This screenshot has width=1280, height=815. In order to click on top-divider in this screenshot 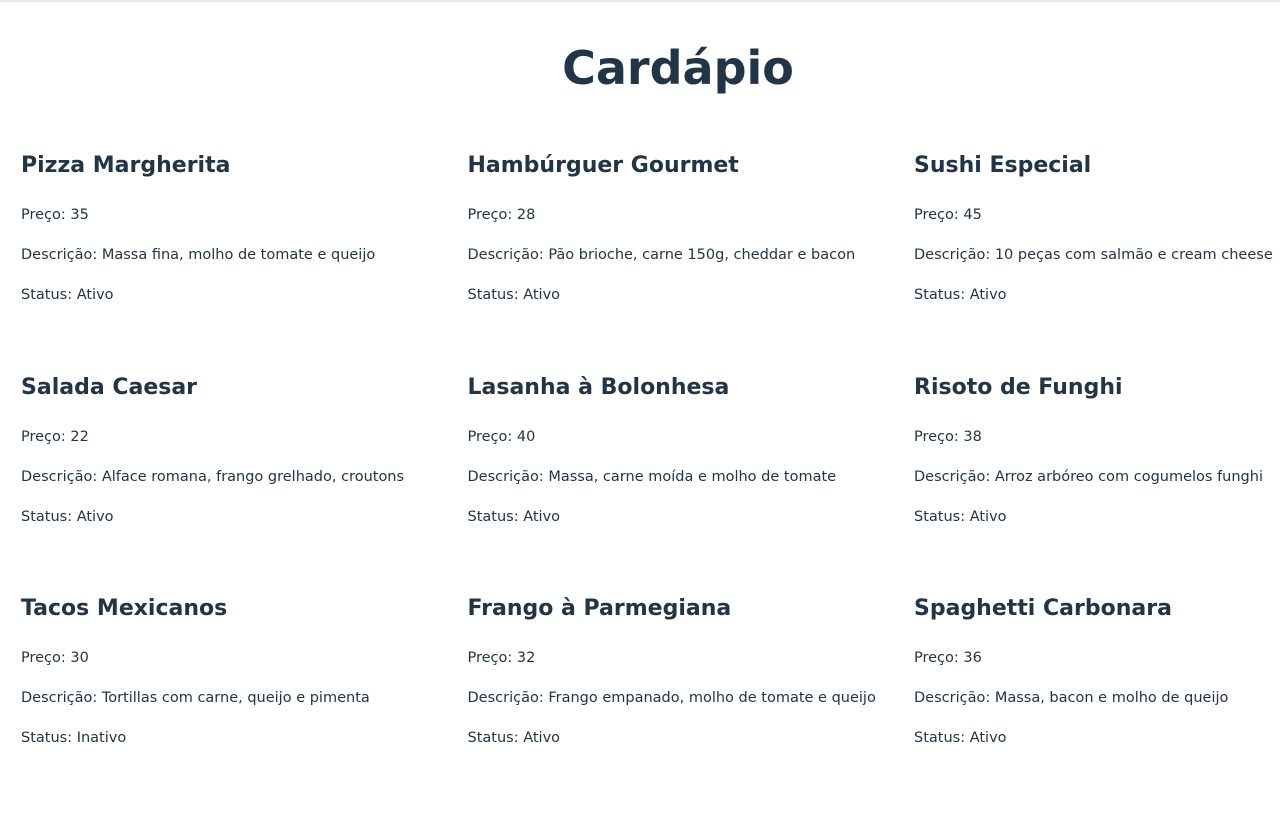, I will do `click(640, 1)`.